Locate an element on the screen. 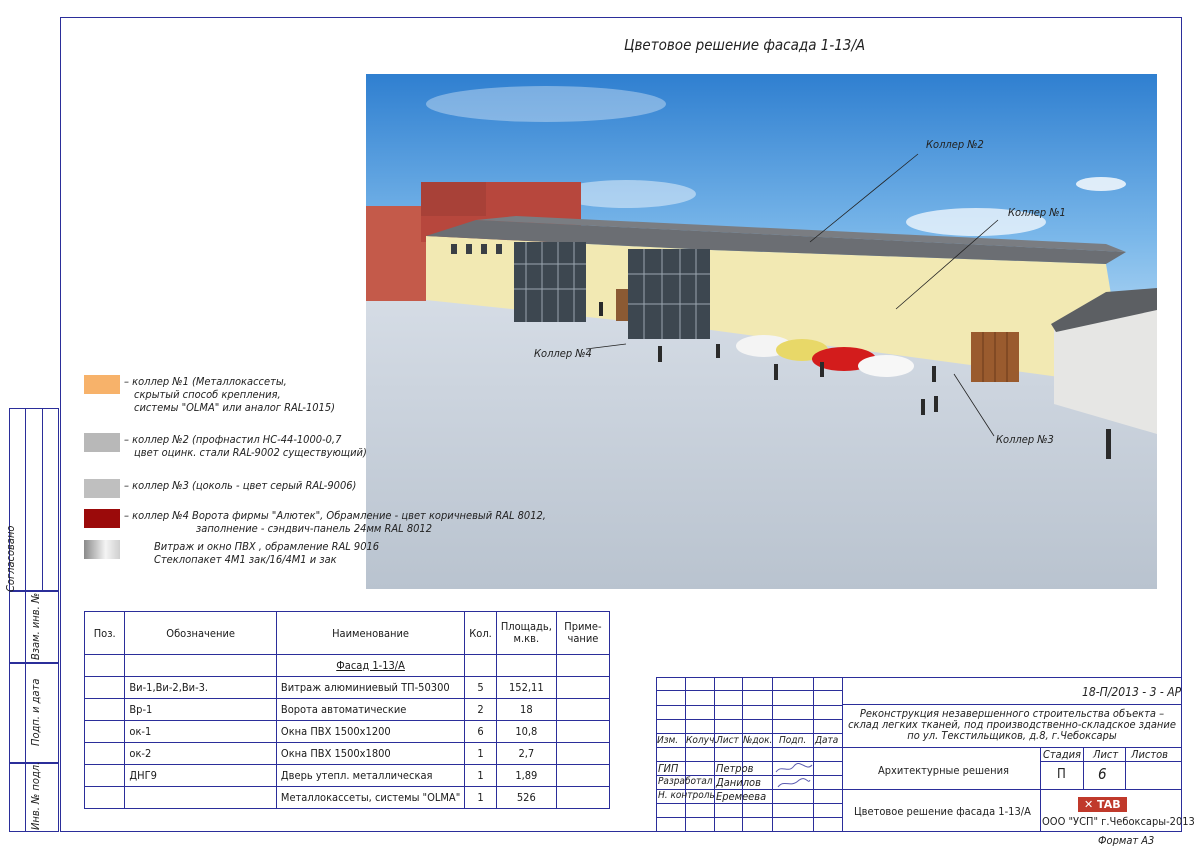 The image size is (1200, 850). col-qty: Кол. is located at coordinates (480, 633).